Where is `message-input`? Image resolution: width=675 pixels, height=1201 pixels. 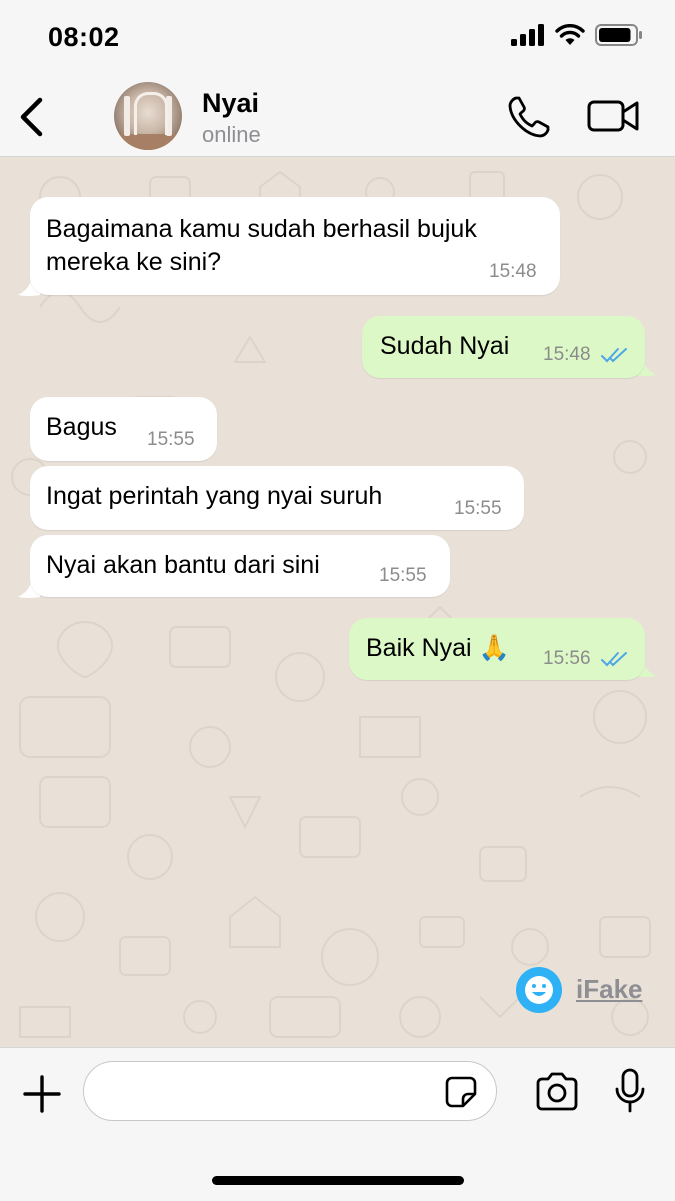 message-input is located at coordinates (271, 1092).